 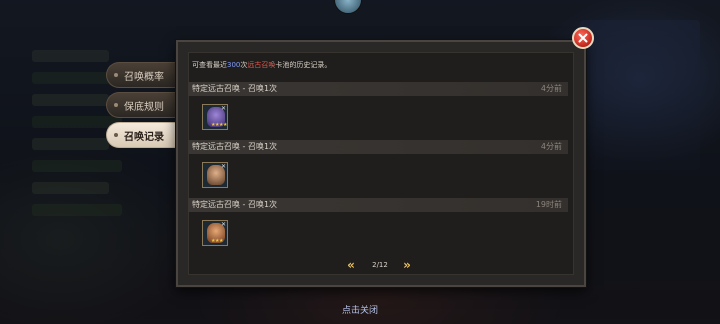 I want to click on prev-page-button: «, so click(x=351, y=265).